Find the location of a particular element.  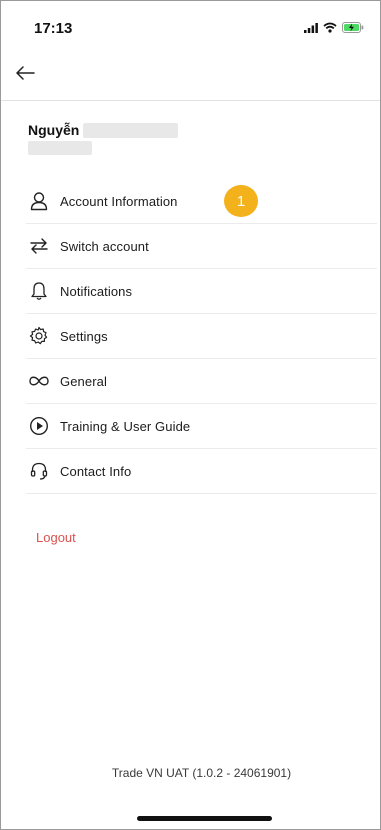

app-version: Trade VN UAT (1.0.2 - 24061901) is located at coordinates (201, 773).